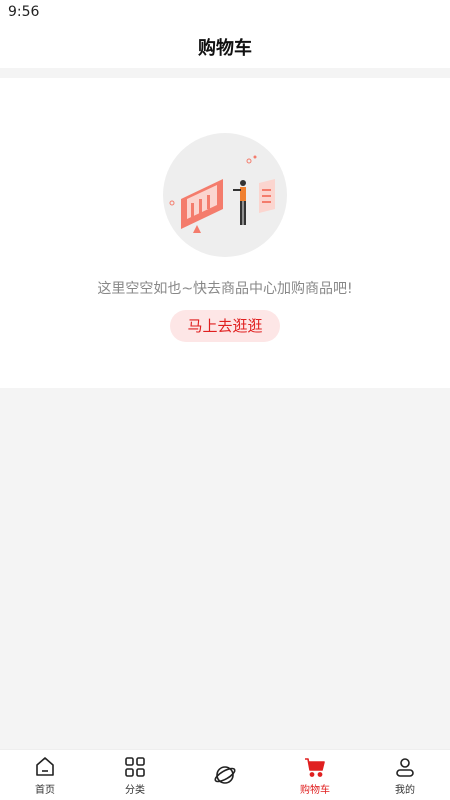  What do you see at coordinates (405, 767) in the screenshot?
I see `user-icon` at bounding box center [405, 767].